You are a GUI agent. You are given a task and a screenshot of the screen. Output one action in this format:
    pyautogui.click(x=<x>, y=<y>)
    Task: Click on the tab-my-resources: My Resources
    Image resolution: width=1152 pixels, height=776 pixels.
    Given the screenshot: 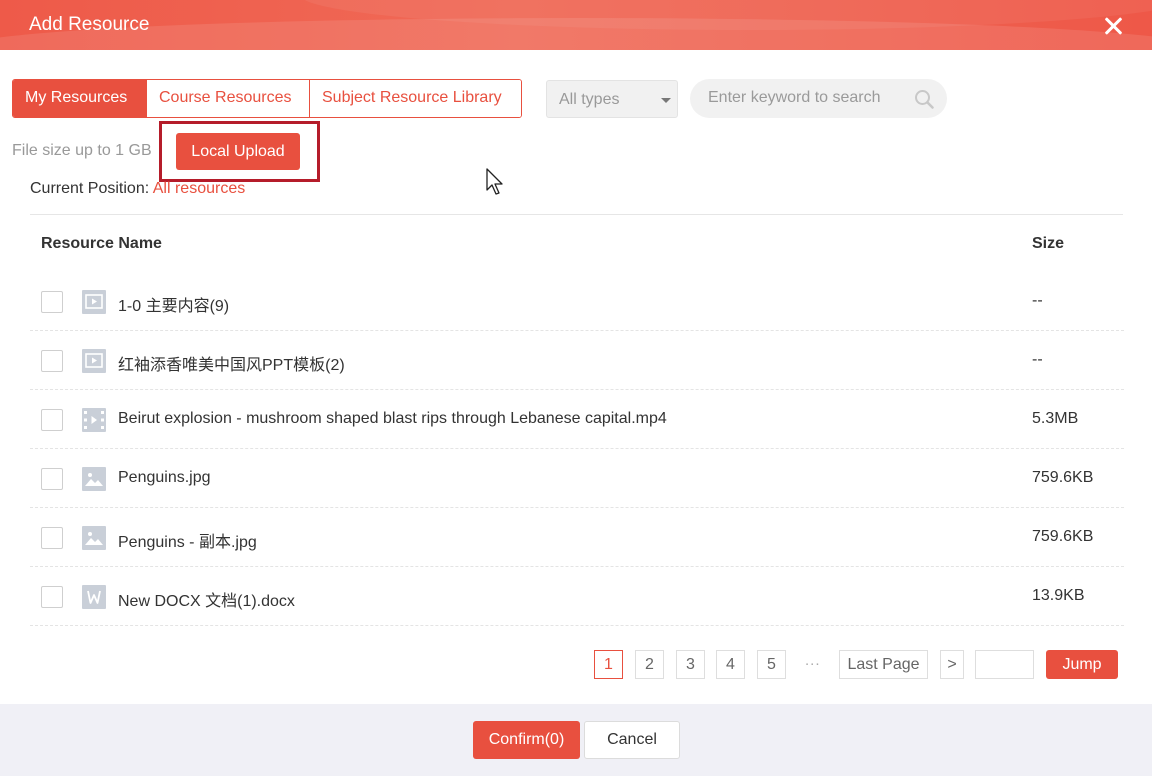 What is the action you would take?
    pyautogui.click(x=79, y=98)
    